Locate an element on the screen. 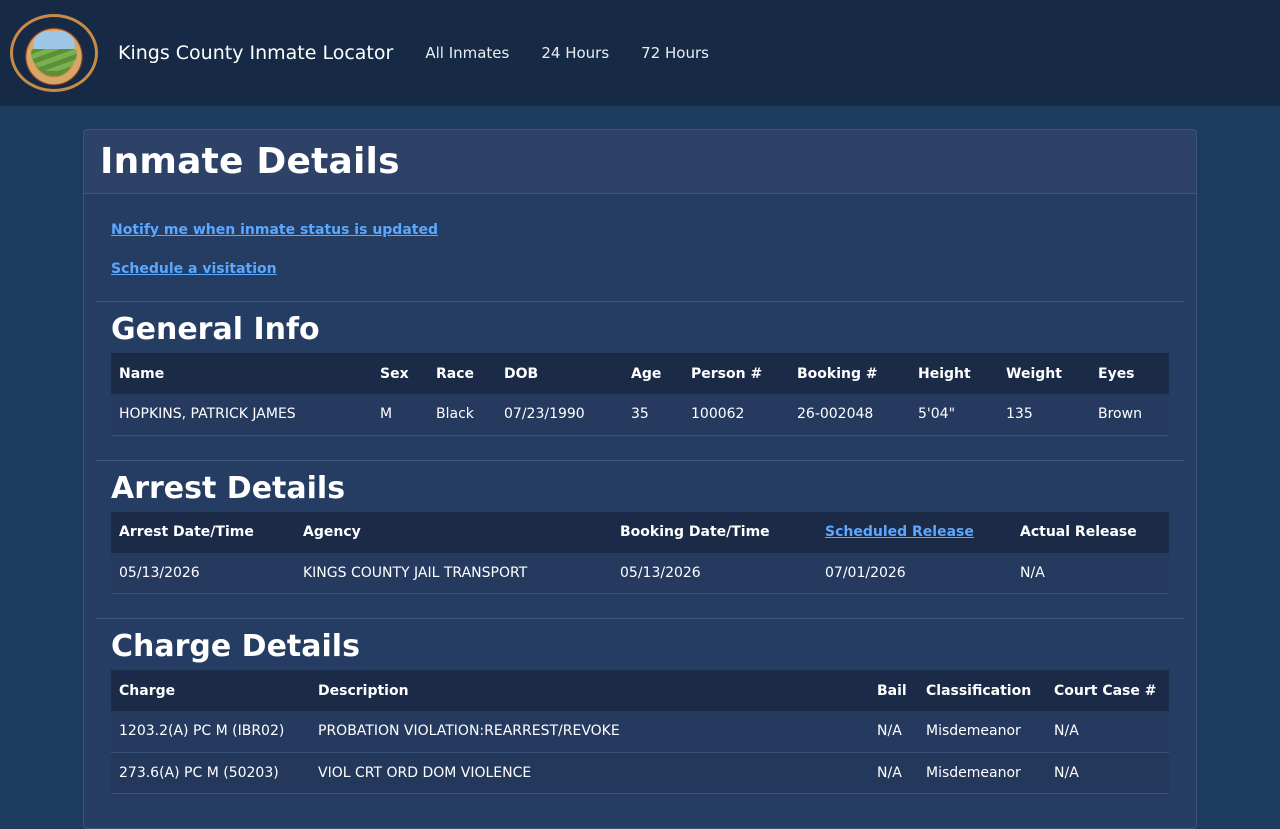 The image size is (1280, 829). cell-agency: KINGS COUNTY JAIL TRANSPORT is located at coordinates (453, 573).